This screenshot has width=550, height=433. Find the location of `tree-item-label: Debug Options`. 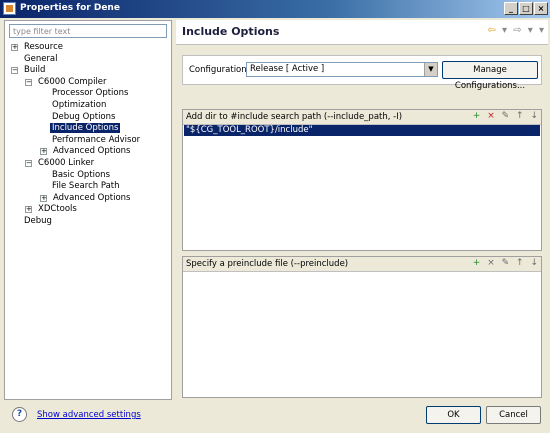

tree-item-label: Debug Options is located at coordinates (84, 116).